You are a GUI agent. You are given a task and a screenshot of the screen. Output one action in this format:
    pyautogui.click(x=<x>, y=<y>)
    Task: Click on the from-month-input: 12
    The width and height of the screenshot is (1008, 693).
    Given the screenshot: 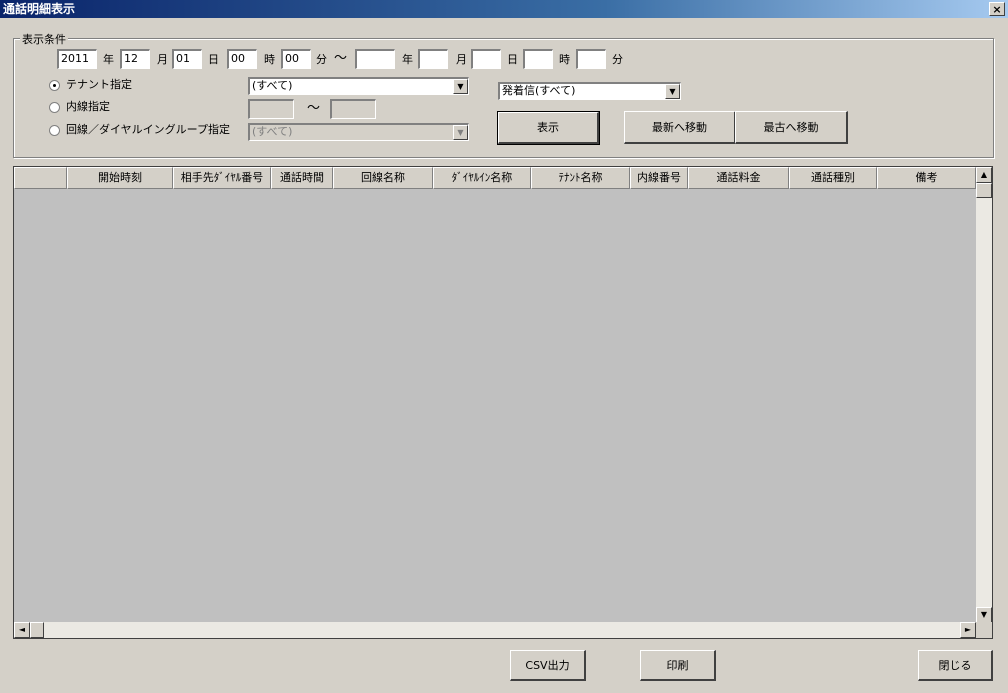 What is the action you would take?
    pyautogui.click(x=135, y=59)
    